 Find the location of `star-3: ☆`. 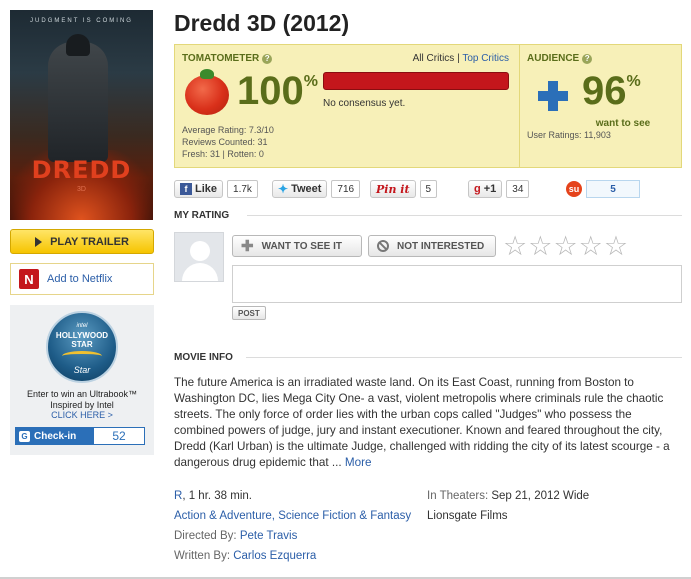

star-3: ☆ is located at coordinates (565, 246).